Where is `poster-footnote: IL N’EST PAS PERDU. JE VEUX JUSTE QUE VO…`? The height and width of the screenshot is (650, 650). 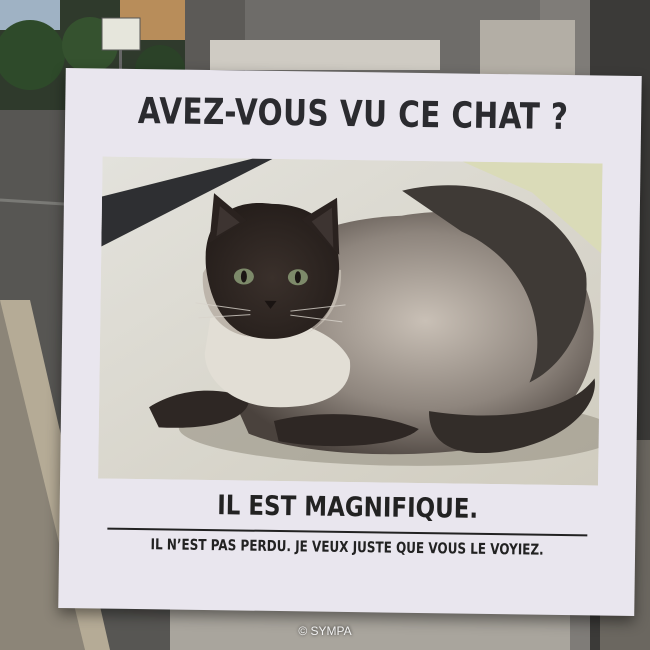 poster-footnote: IL N’EST PAS PERDU. JE VEUX JUSTE QUE VO… is located at coordinates (347, 547).